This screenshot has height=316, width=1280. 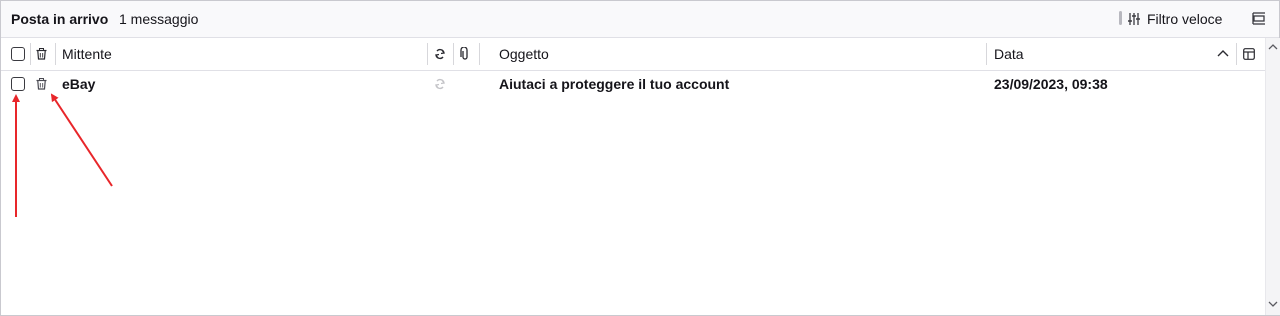 What do you see at coordinates (242, 84) in the screenshot?
I see `sender-cell: eBay` at bounding box center [242, 84].